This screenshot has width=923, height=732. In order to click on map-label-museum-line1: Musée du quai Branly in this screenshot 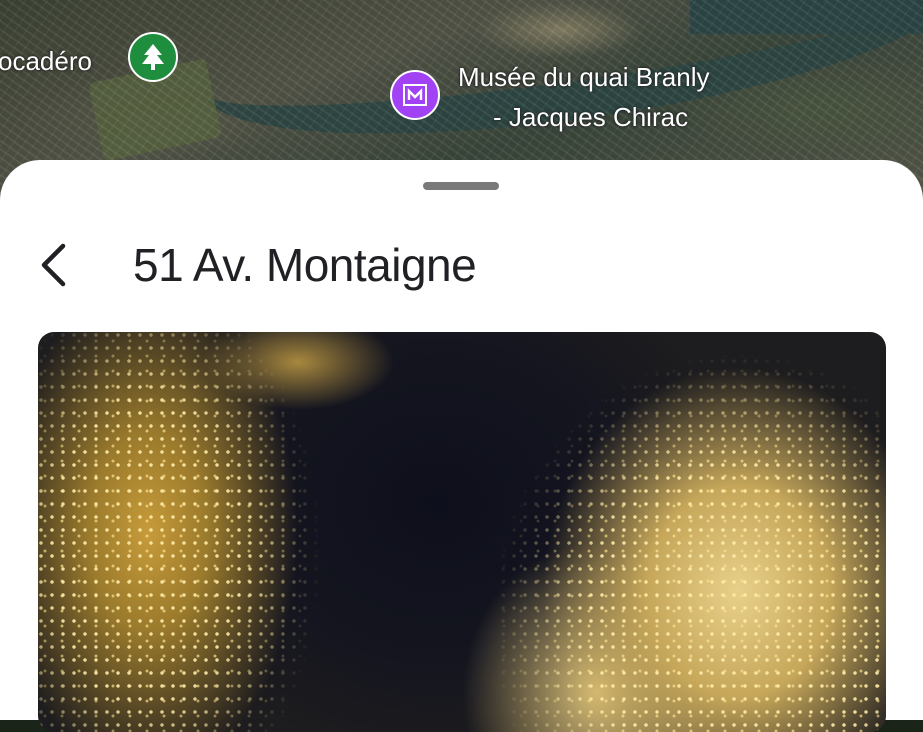, I will do `click(583, 77)`.